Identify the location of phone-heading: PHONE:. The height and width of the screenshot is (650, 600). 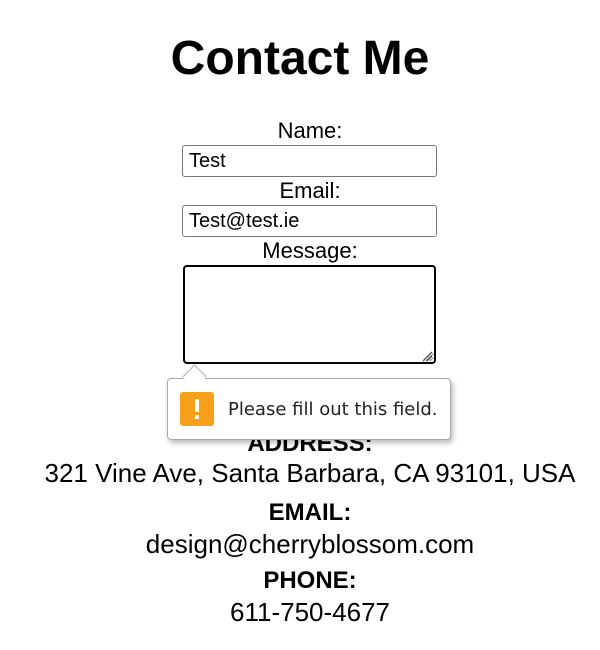
(310, 580).